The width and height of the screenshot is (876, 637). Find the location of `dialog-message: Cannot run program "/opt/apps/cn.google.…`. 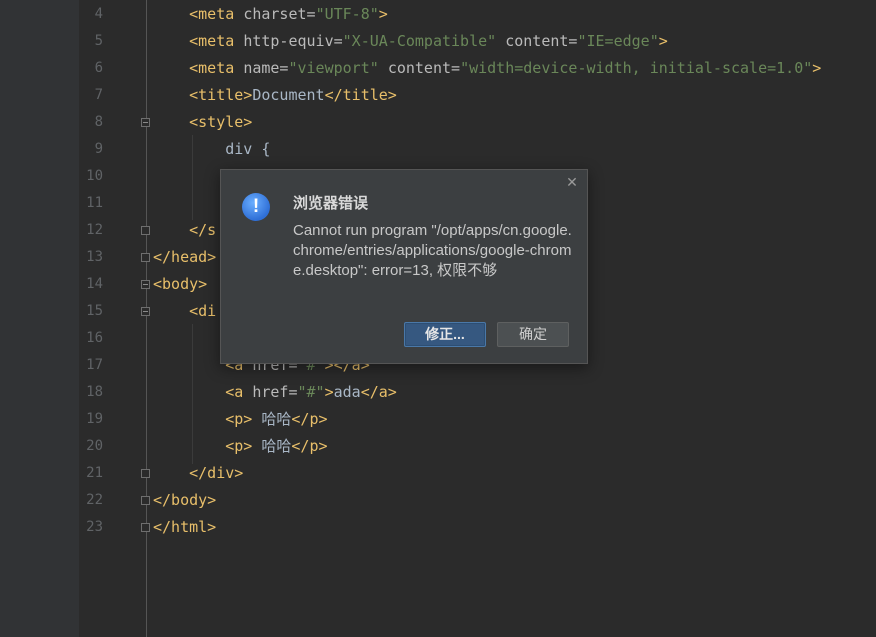

dialog-message: Cannot run program "/opt/apps/cn.google.… is located at coordinates (432, 250).